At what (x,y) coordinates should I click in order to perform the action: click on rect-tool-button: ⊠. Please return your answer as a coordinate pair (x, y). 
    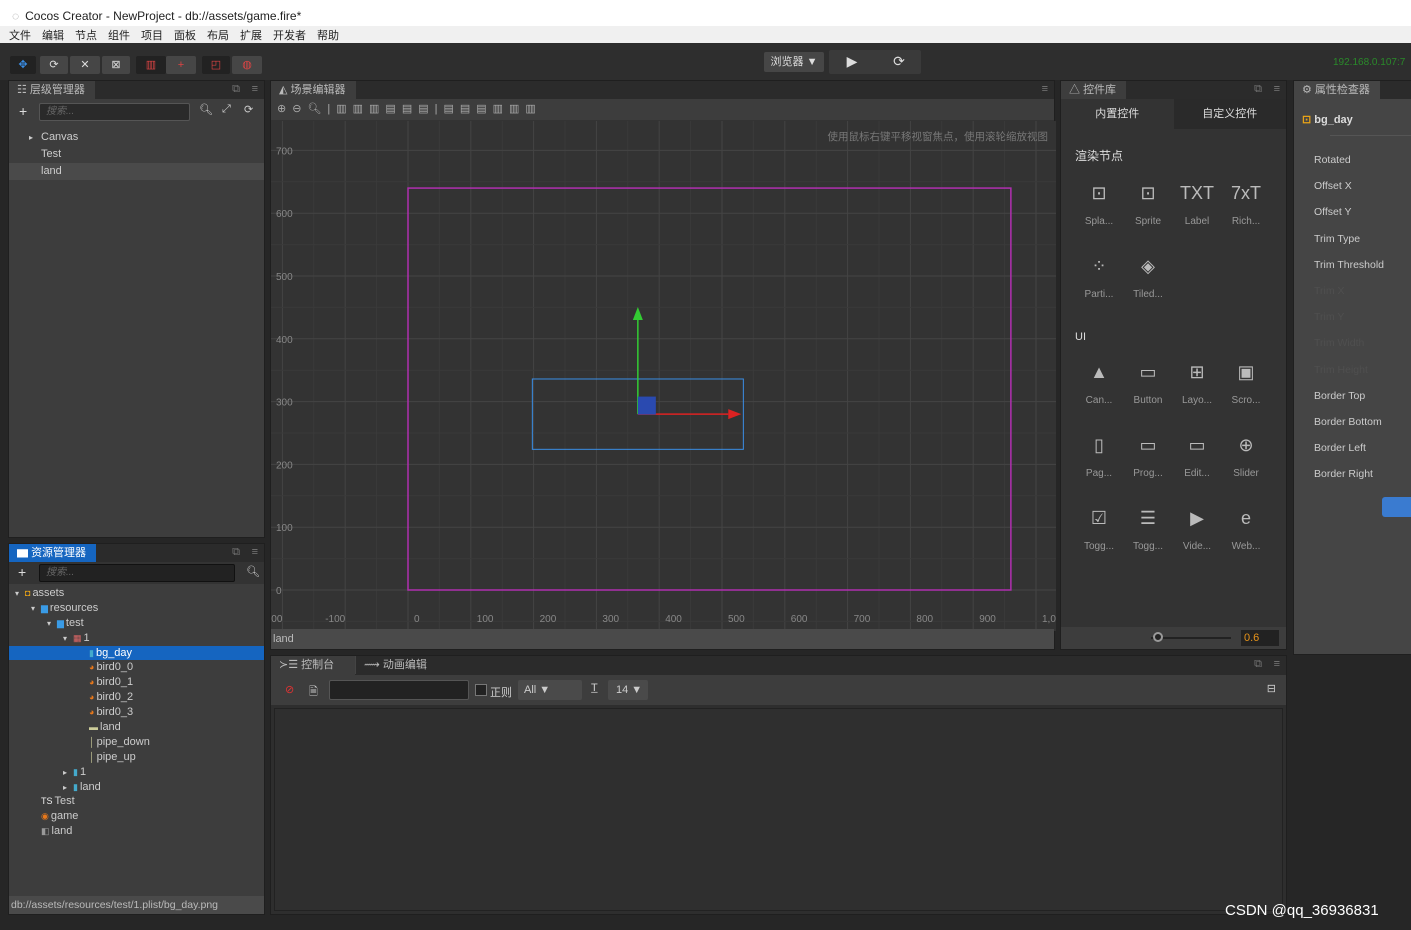
    Looking at the image, I should click on (116, 65).